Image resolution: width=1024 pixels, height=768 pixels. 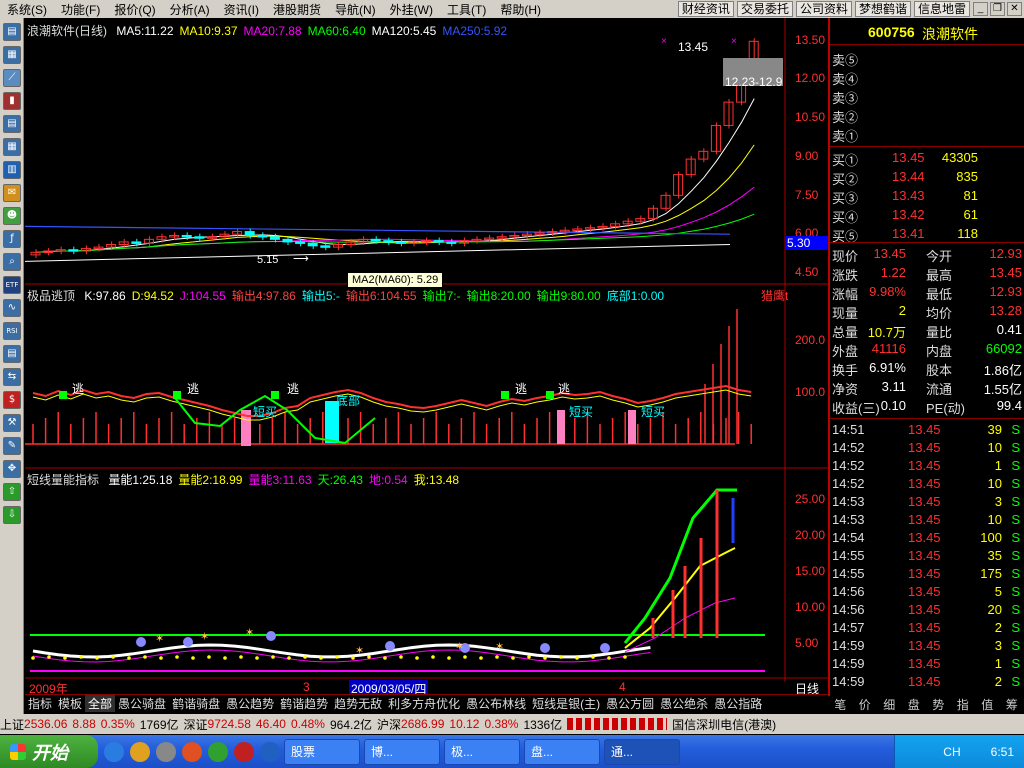 What do you see at coordinates (12, 101) in the screenshot?
I see `kline-icon: ▮` at bounding box center [12, 101].